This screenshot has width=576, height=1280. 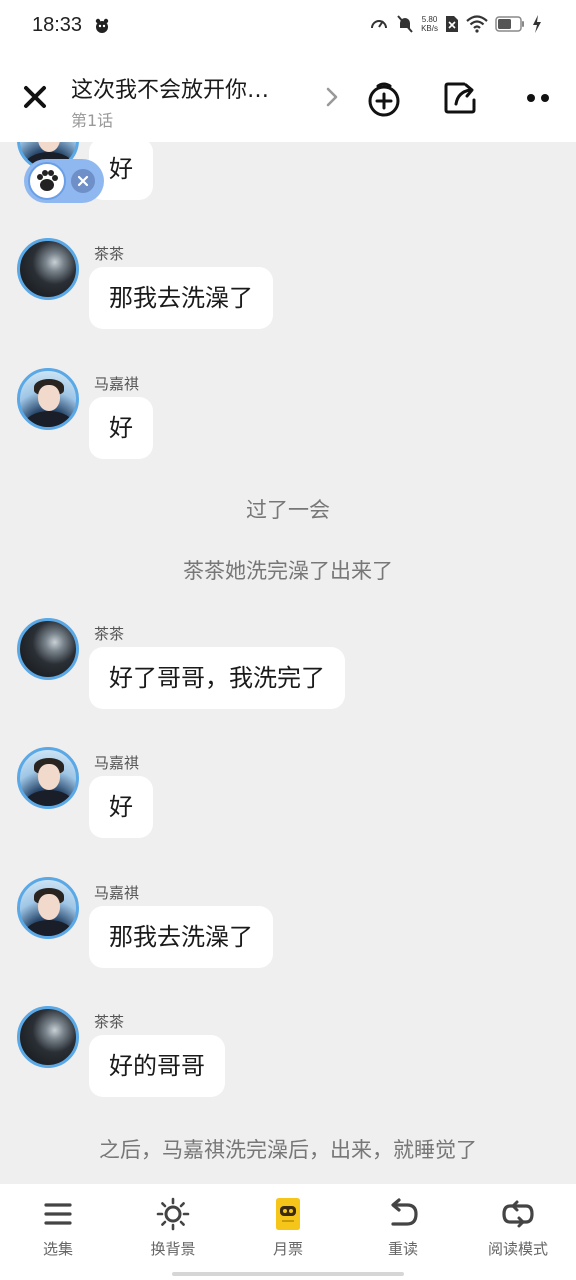 What do you see at coordinates (509, 24) in the screenshot?
I see `battery-icon` at bounding box center [509, 24].